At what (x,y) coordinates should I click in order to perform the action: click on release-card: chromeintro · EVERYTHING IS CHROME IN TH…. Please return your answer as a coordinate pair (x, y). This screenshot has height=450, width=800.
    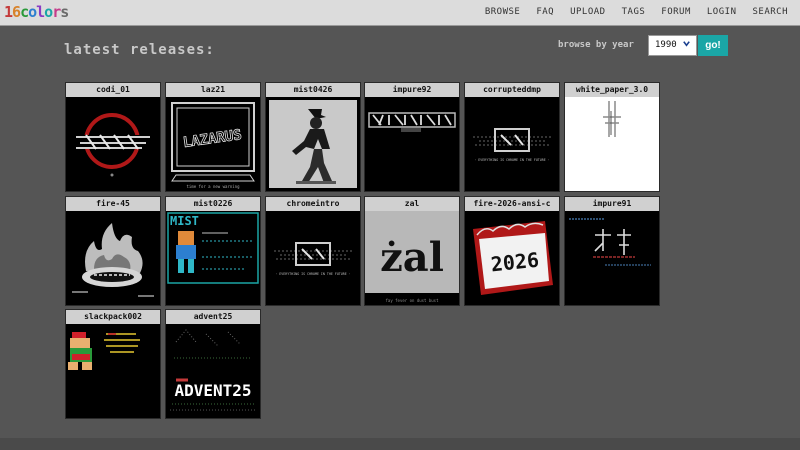
    Looking at the image, I should click on (313, 251).